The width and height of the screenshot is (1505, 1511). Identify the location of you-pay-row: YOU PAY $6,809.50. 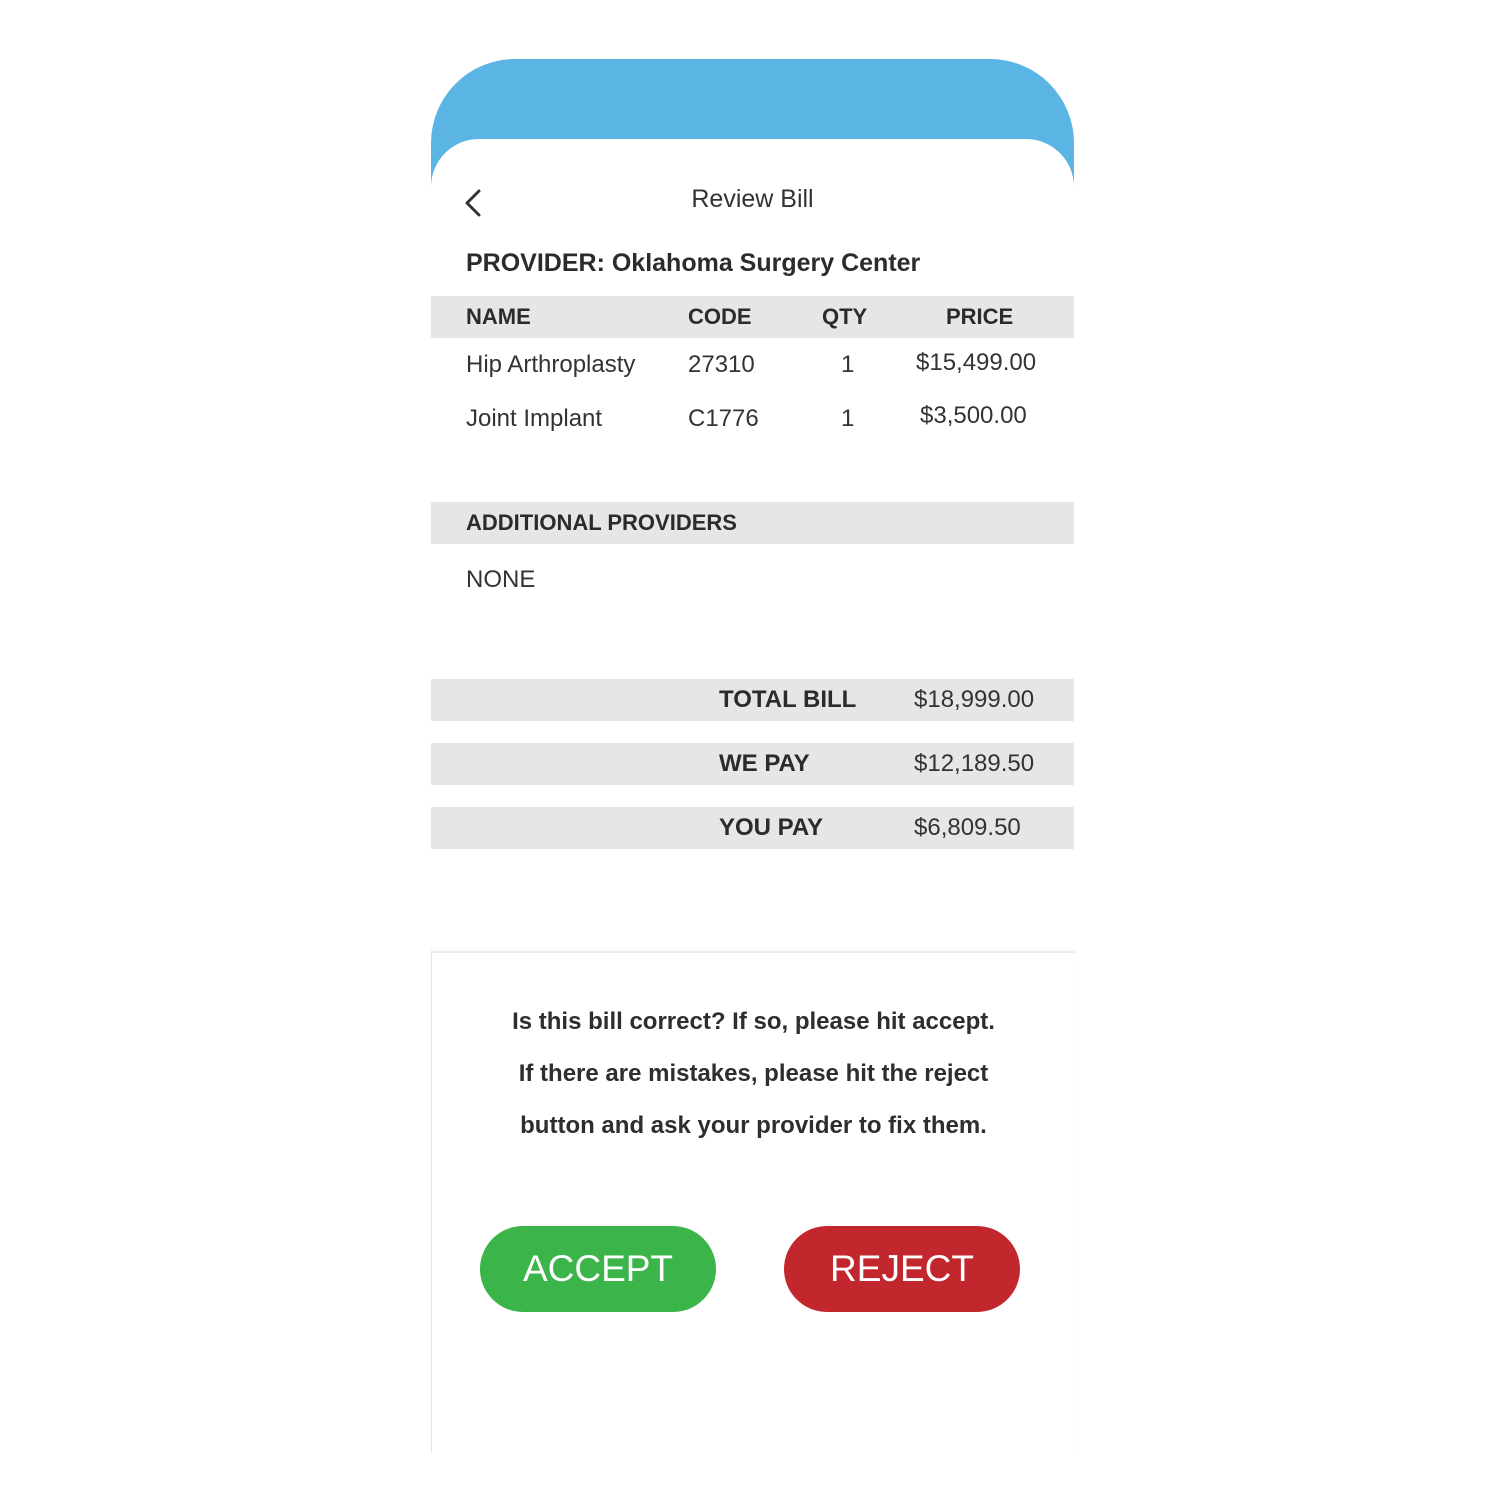
(752, 828).